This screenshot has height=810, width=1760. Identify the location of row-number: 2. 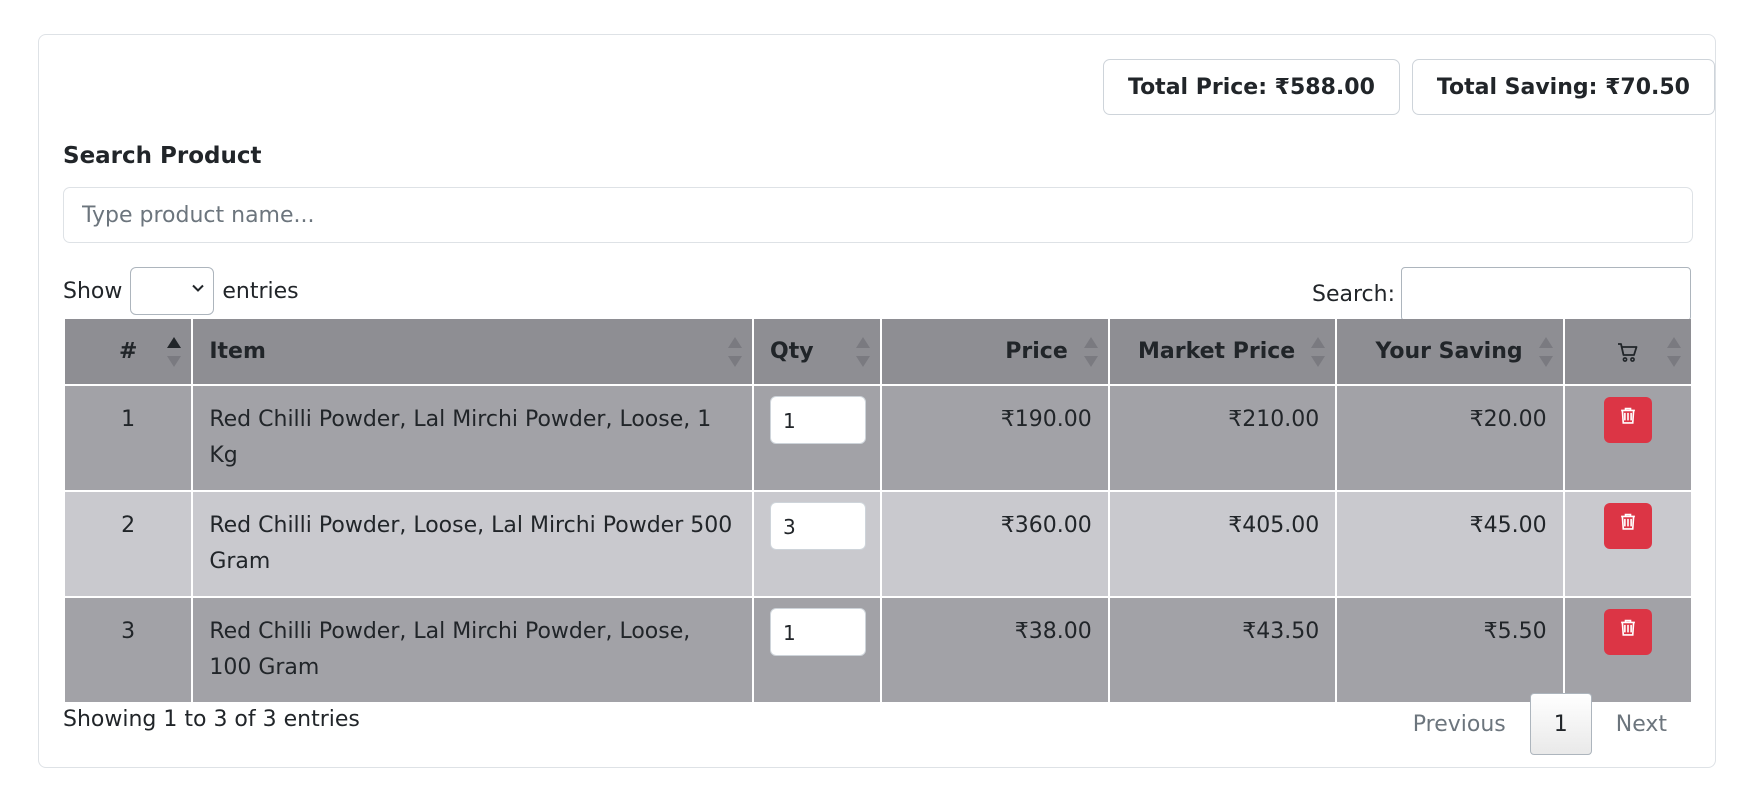
(128, 544).